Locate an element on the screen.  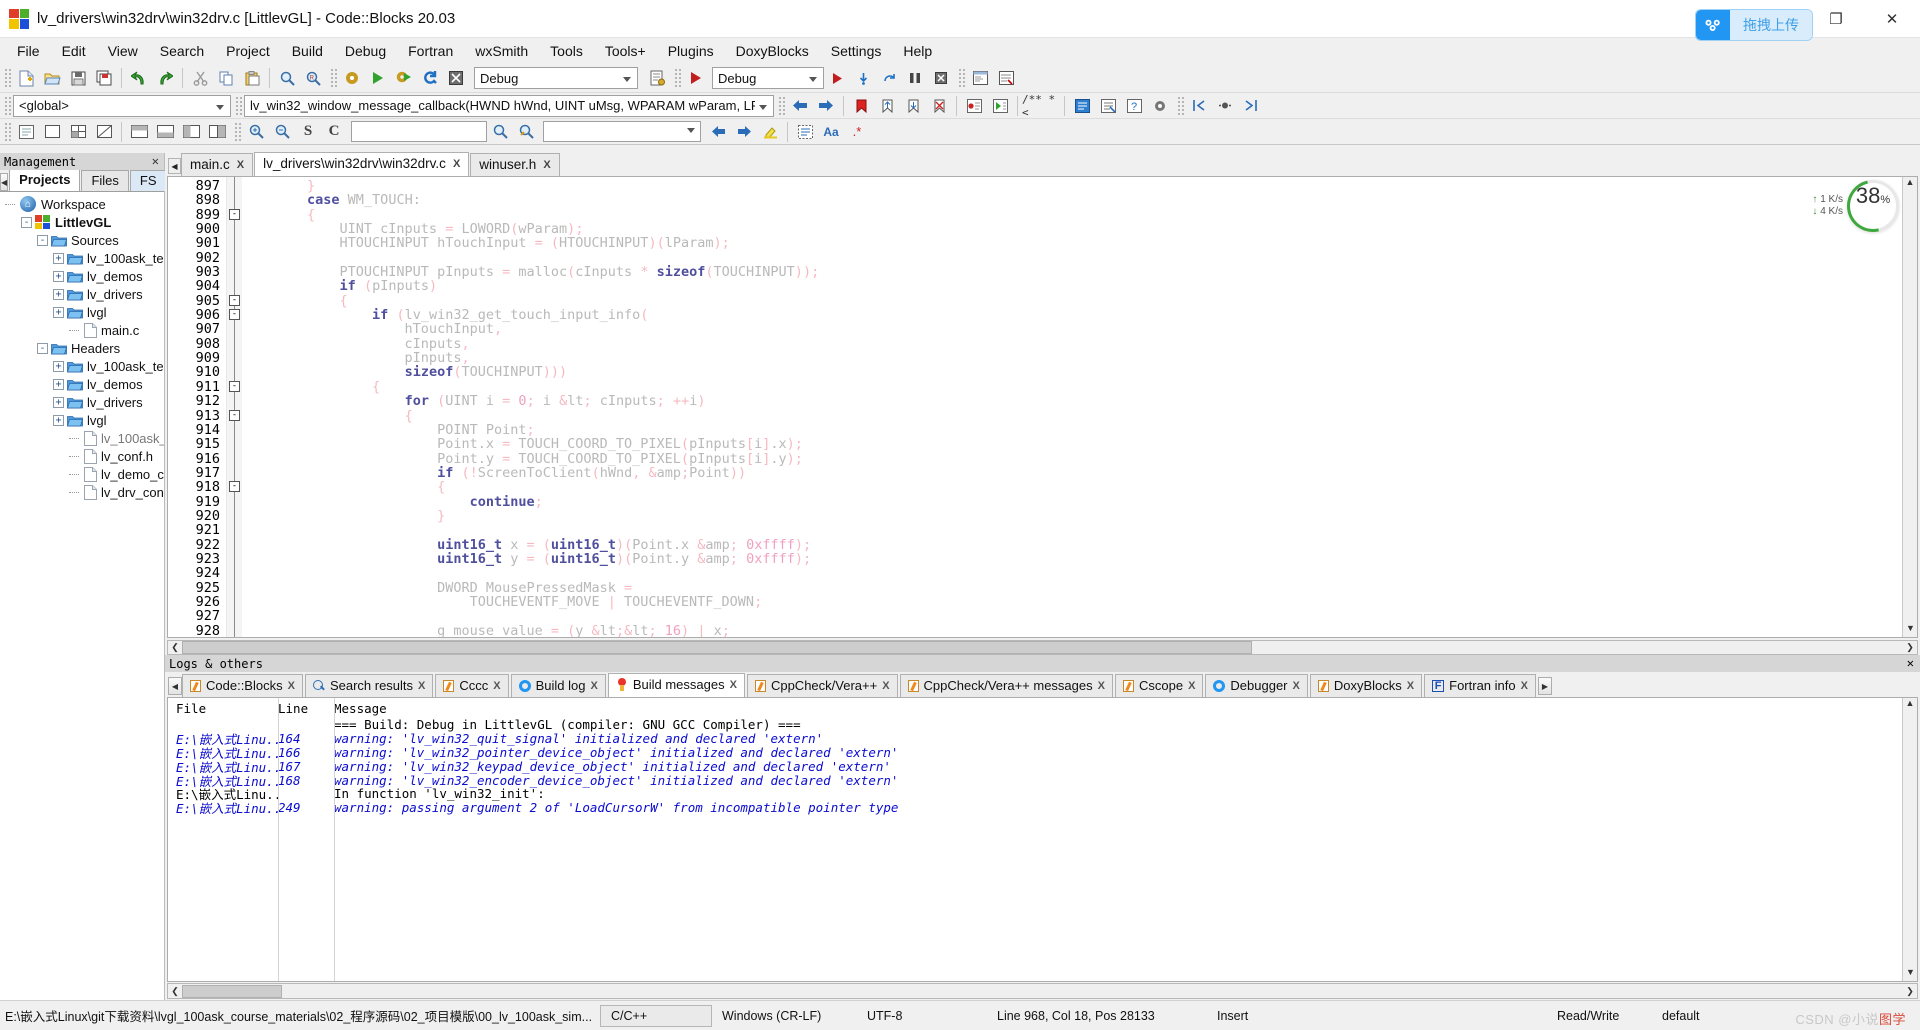
editor-horizontal-scrollbar: ❮ ❯ is located at coordinates (1042, 647).